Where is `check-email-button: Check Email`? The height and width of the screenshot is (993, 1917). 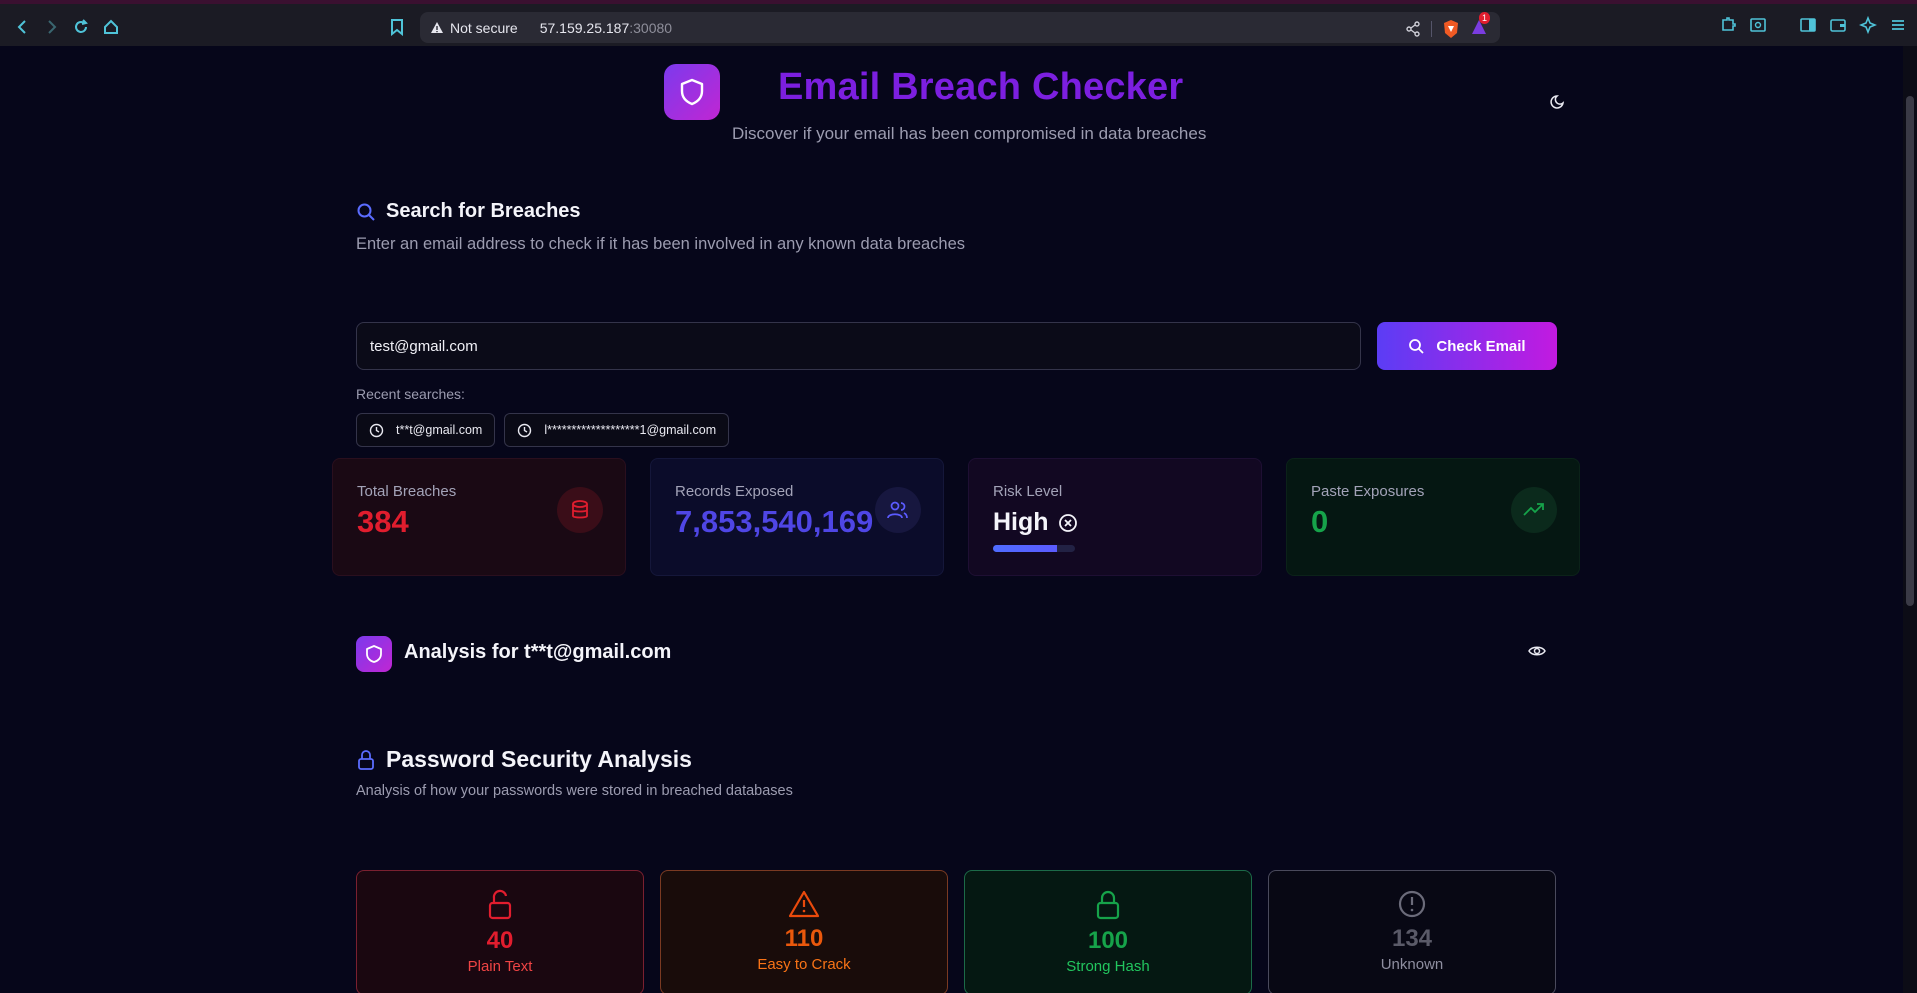 check-email-button: Check Email is located at coordinates (1467, 346).